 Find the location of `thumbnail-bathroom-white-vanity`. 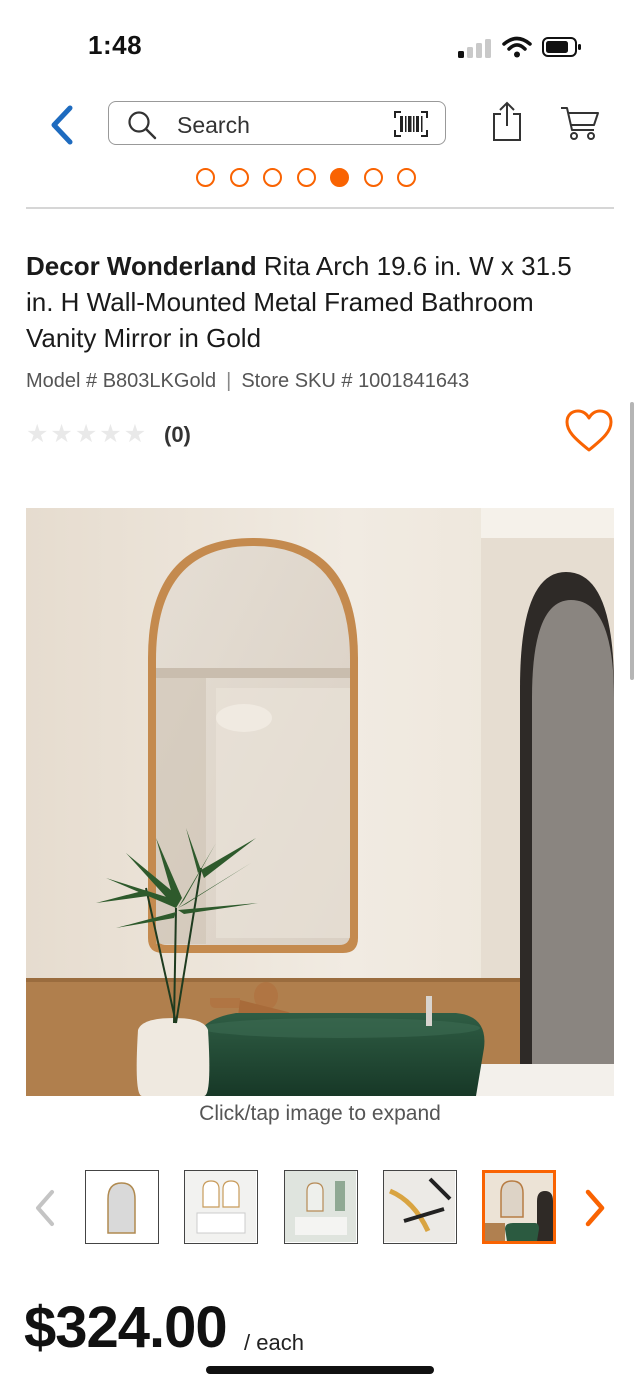

thumbnail-bathroom-white-vanity is located at coordinates (221, 1207).